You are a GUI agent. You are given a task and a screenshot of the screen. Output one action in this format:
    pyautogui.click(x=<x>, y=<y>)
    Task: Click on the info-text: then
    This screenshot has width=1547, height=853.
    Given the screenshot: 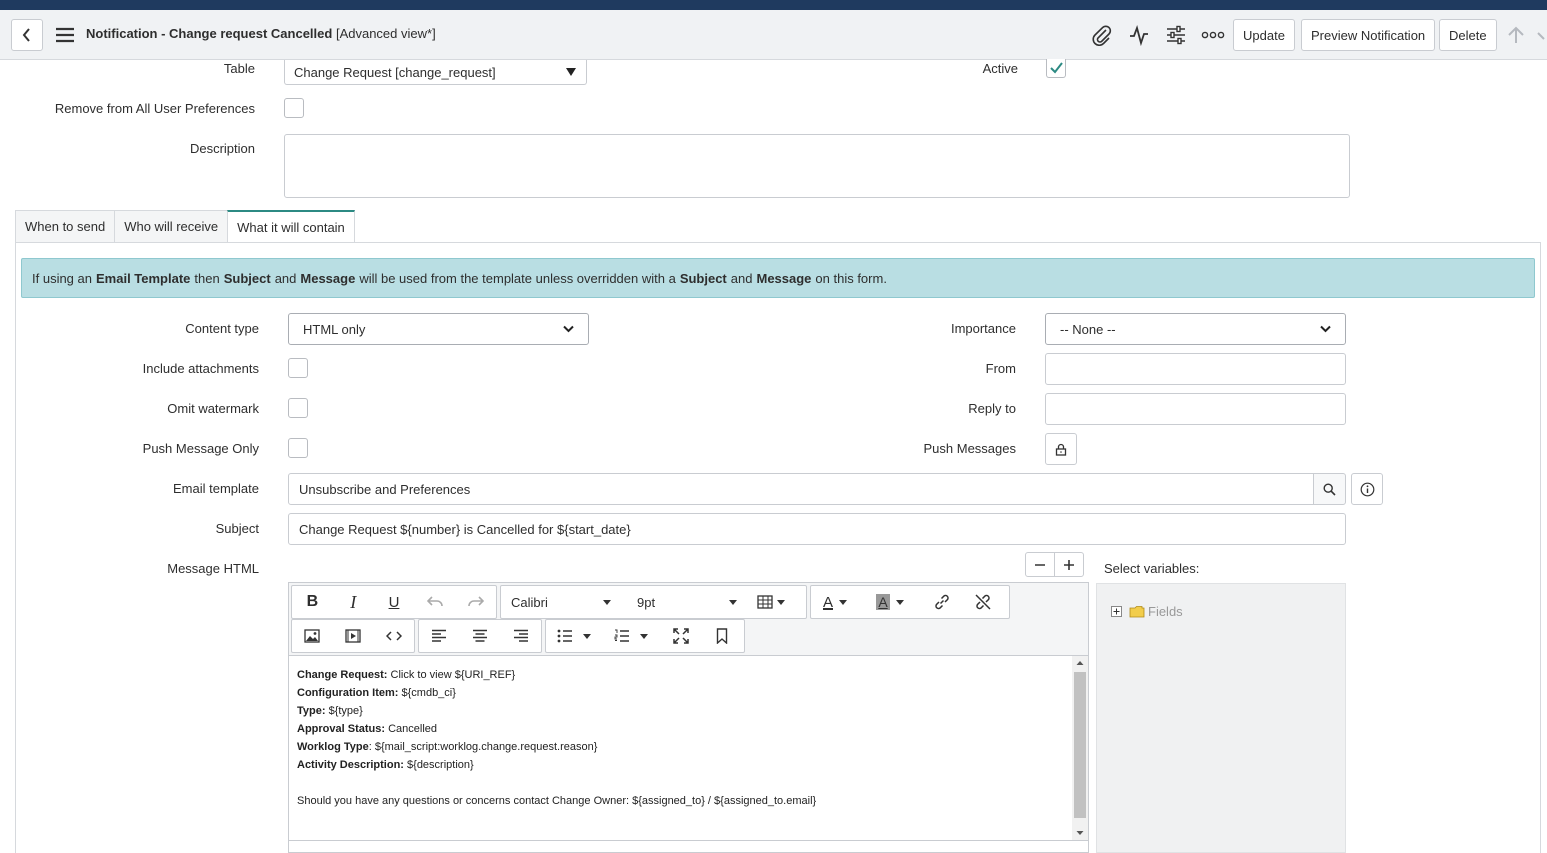 What is the action you would take?
    pyautogui.click(x=207, y=278)
    